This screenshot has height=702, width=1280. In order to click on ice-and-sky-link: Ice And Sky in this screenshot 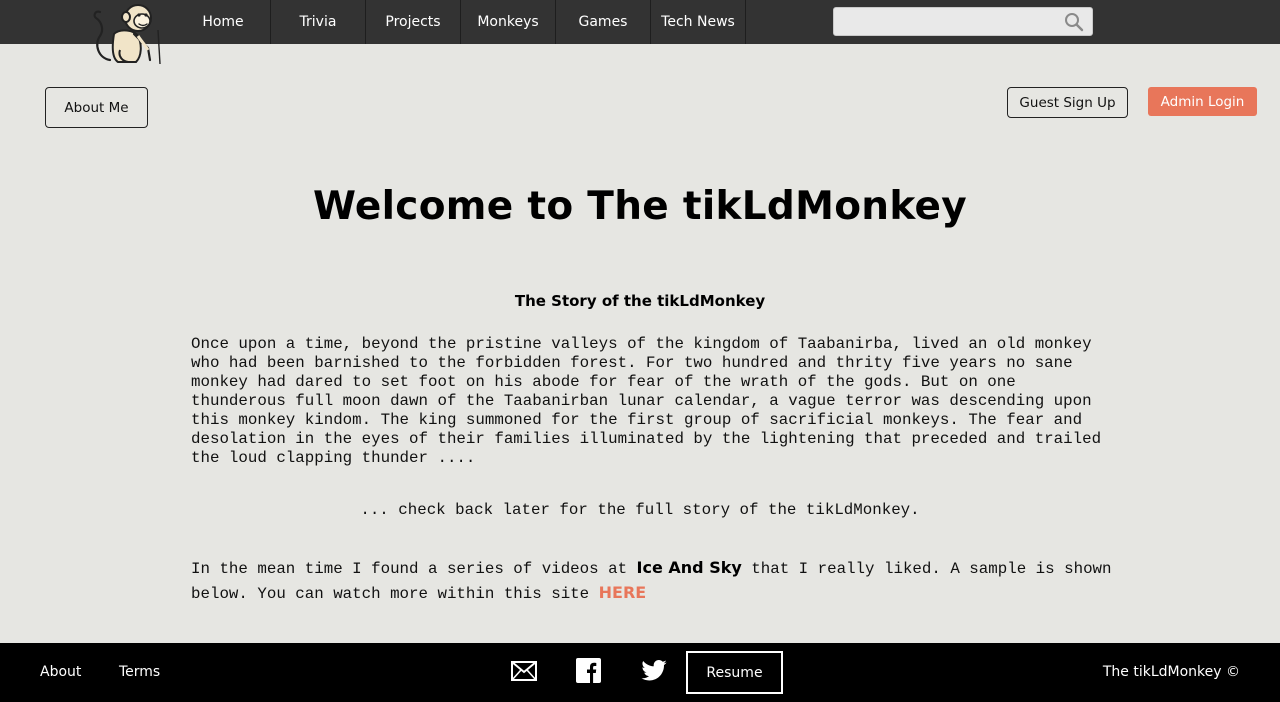, I will do `click(689, 567)`.